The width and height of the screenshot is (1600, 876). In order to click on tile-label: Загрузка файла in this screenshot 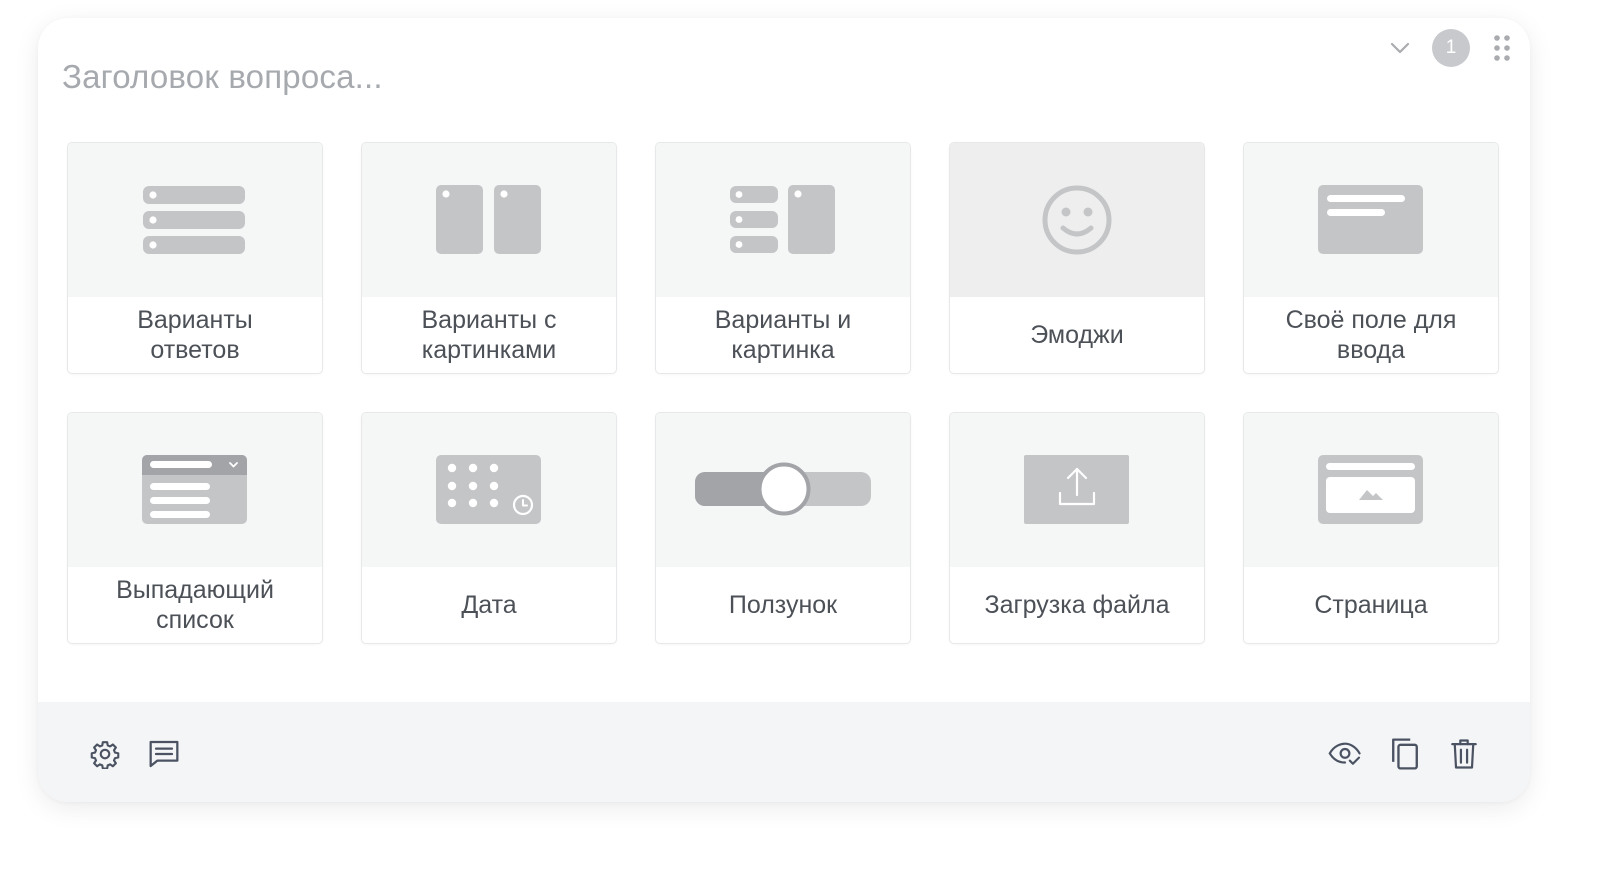, I will do `click(1077, 605)`.